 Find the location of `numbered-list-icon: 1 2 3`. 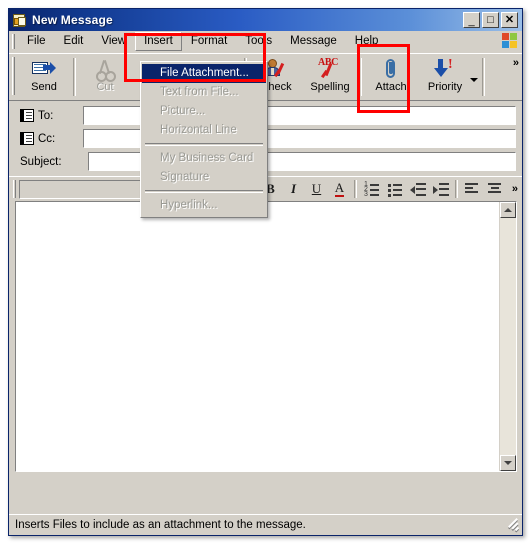

numbered-list-icon: 1 2 3 is located at coordinates (371, 189).